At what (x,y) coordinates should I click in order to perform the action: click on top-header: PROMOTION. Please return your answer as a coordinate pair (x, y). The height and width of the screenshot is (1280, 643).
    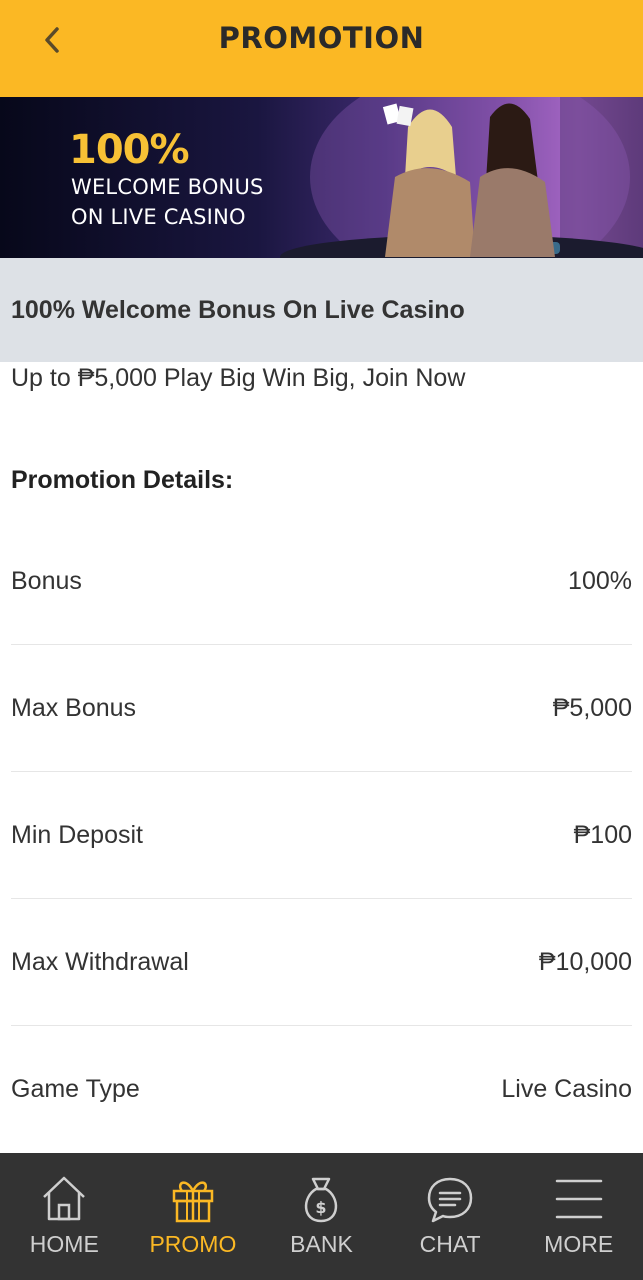
    Looking at the image, I should click on (321, 48).